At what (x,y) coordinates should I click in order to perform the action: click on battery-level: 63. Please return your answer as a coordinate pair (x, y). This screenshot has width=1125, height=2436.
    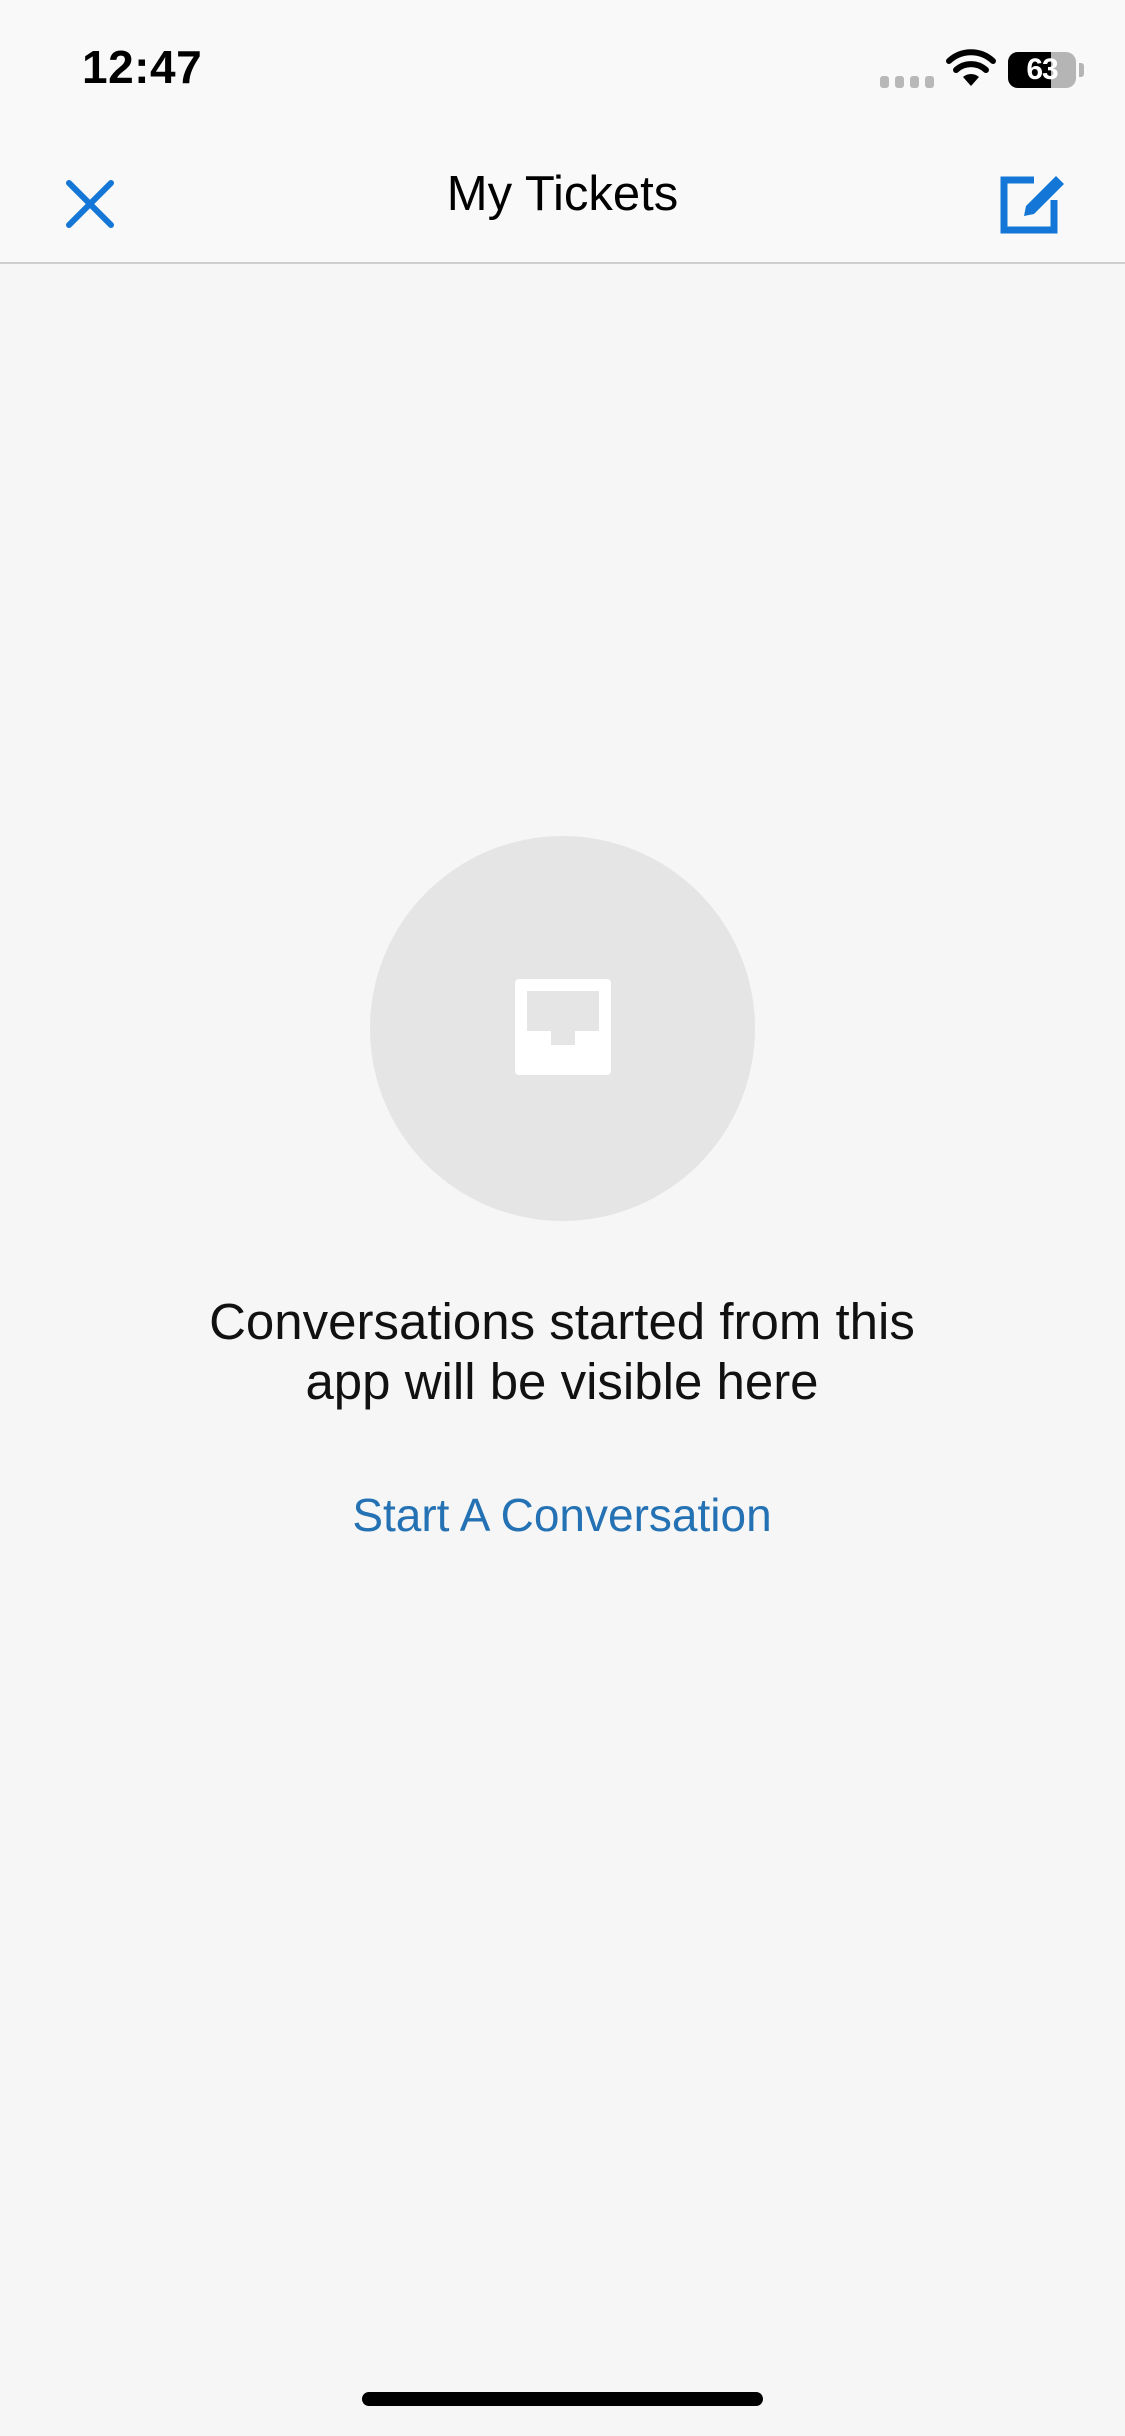
    Looking at the image, I should click on (1042, 69).